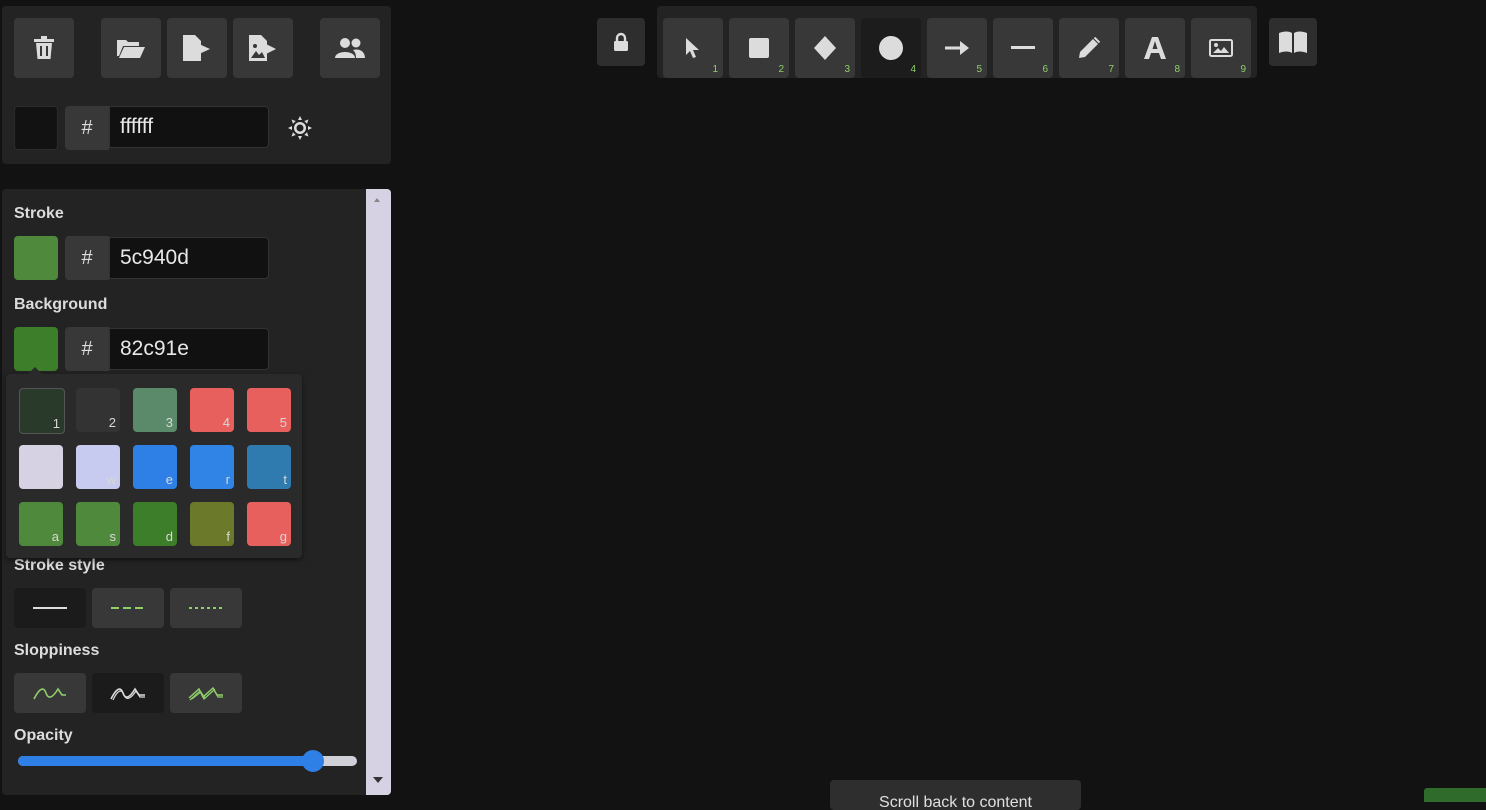 Image resolution: width=1486 pixels, height=810 pixels. I want to click on diamond-tool: 3, so click(825, 48).